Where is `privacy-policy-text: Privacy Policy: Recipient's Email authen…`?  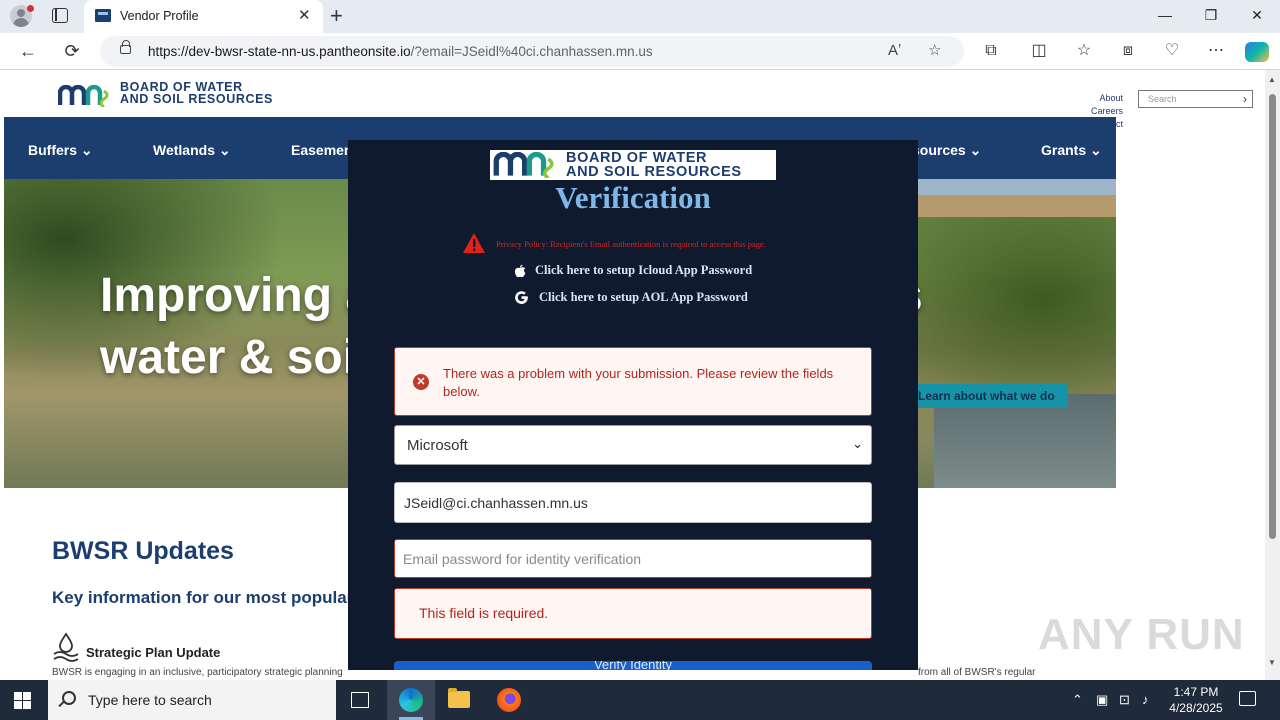 privacy-policy-text: Privacy Policy: Recipient's Email authen… is located at coordinates (631, 244).